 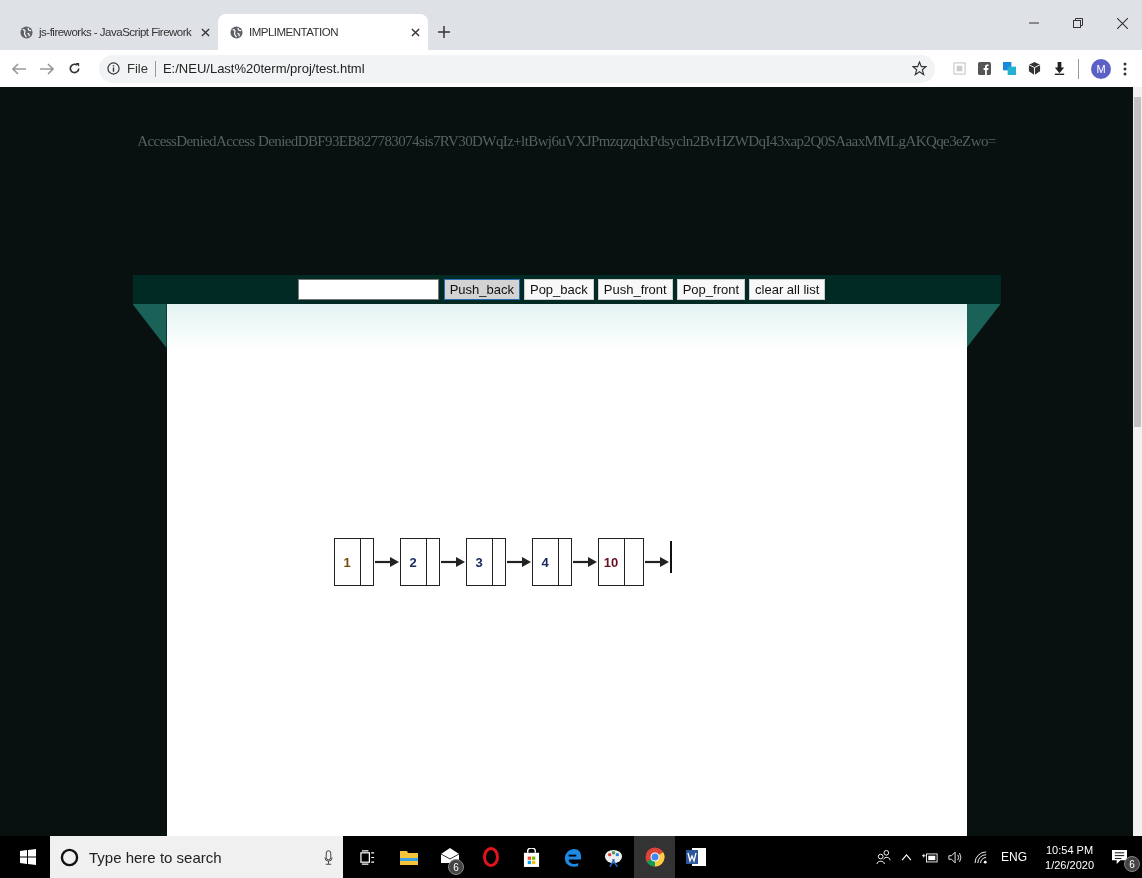 I want to click on clock-date: 1/26/2020, so click(x=1069, y=864).